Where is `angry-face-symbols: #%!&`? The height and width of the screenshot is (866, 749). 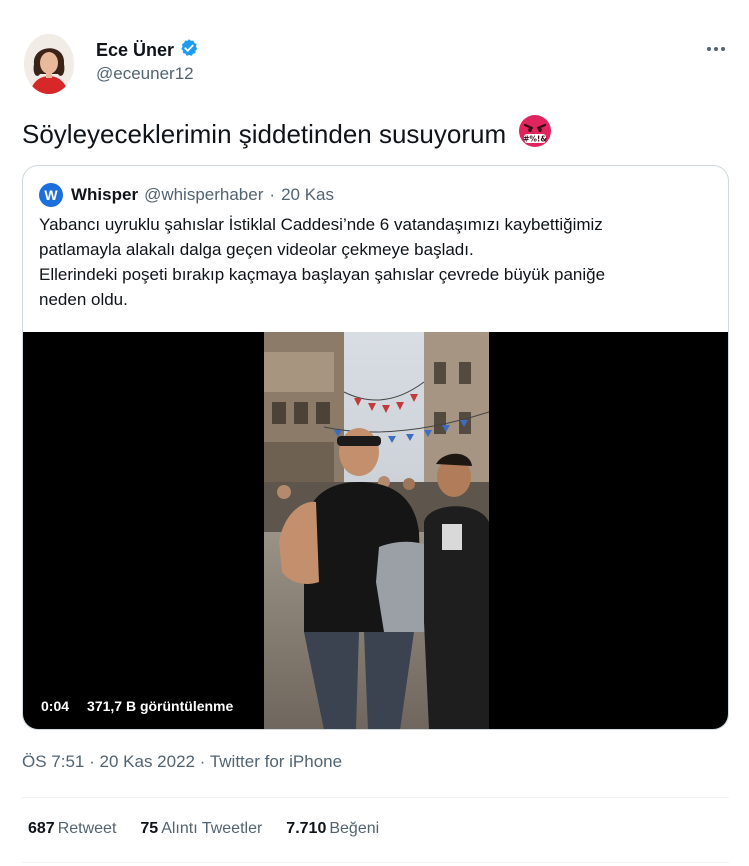
angry-face-symbols: #%!& is located at coordinates (535, 139).